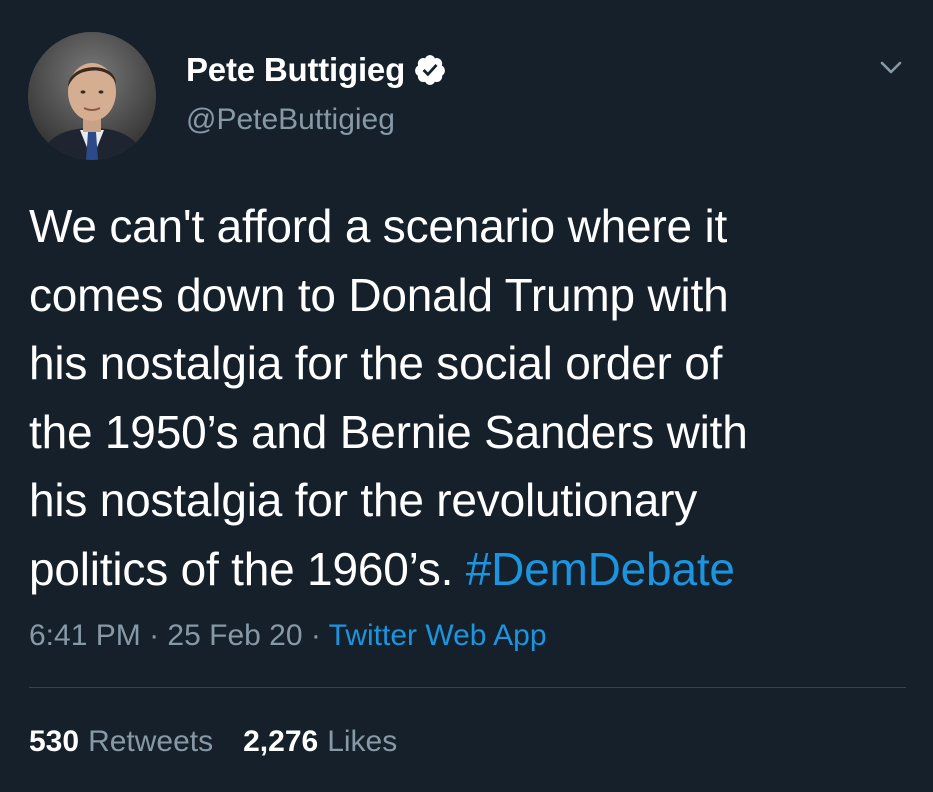 The image size is (933, 792). I want to click on tweet-time: 6:41 PM, so click(85, 635).